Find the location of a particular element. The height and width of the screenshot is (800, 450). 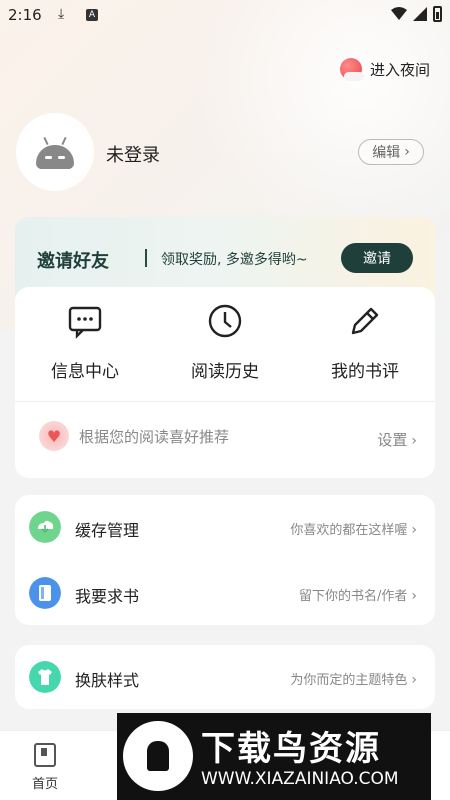

message-center-button: 信息中心 is located at coordinates (85, 342).